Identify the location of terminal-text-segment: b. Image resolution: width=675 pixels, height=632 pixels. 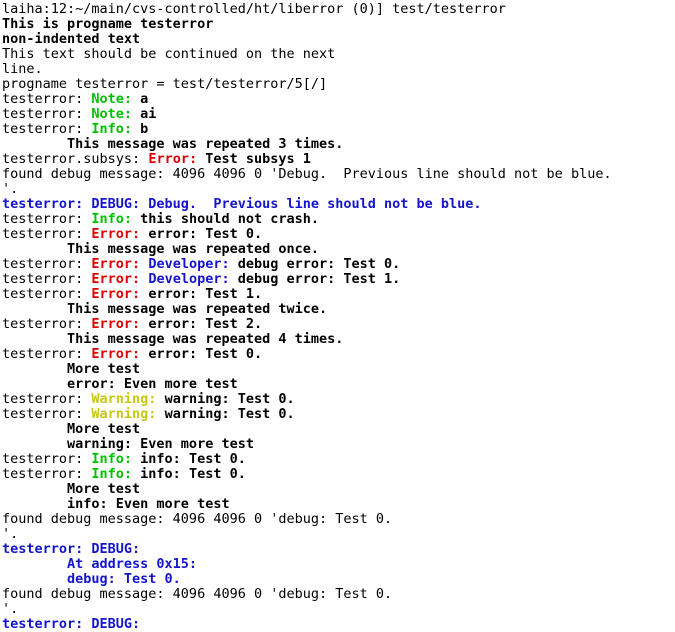
(140, 129).